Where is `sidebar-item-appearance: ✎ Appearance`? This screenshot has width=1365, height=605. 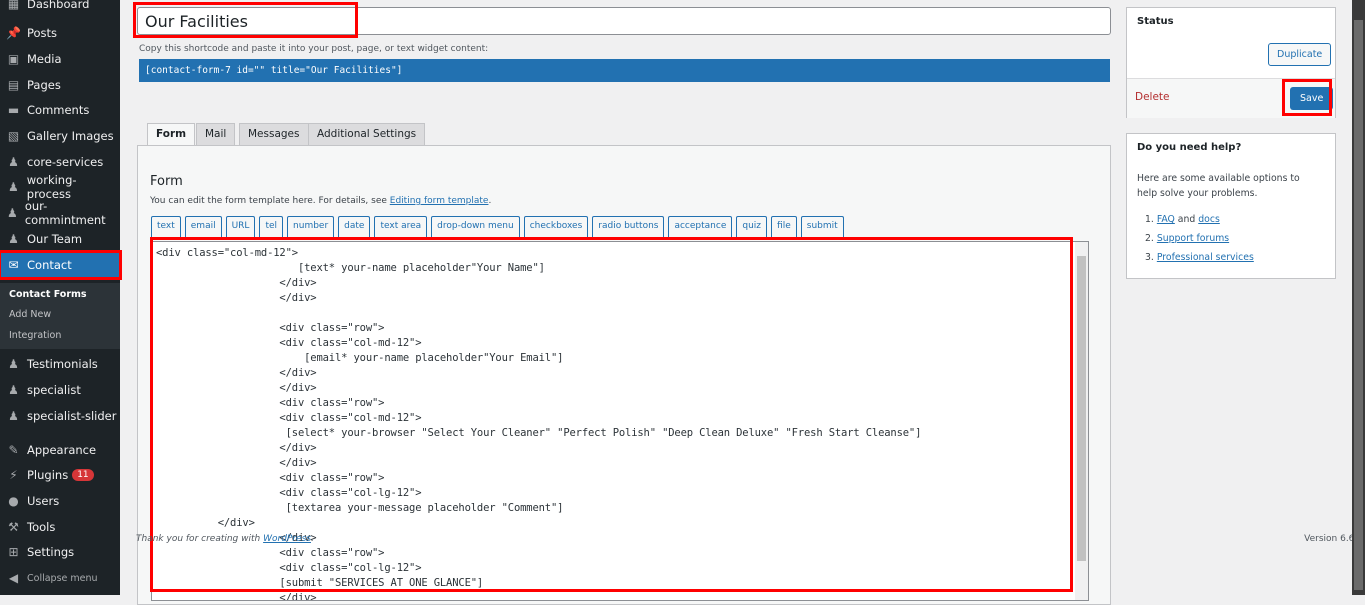 sidebar-item-appearance: ✎ Appearance is located at coordinates (60, 450).